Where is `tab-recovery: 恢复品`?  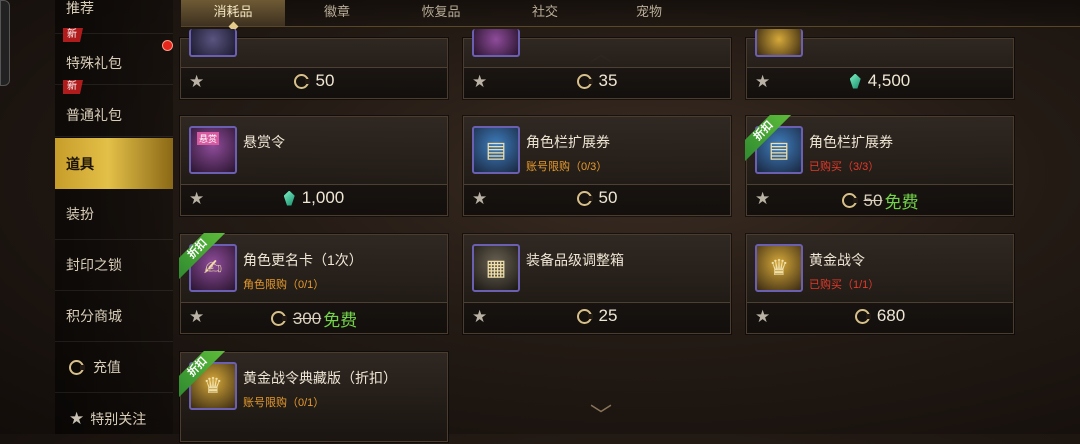 tab-recovery: 恢复品 is located at coordinates (441, 13).